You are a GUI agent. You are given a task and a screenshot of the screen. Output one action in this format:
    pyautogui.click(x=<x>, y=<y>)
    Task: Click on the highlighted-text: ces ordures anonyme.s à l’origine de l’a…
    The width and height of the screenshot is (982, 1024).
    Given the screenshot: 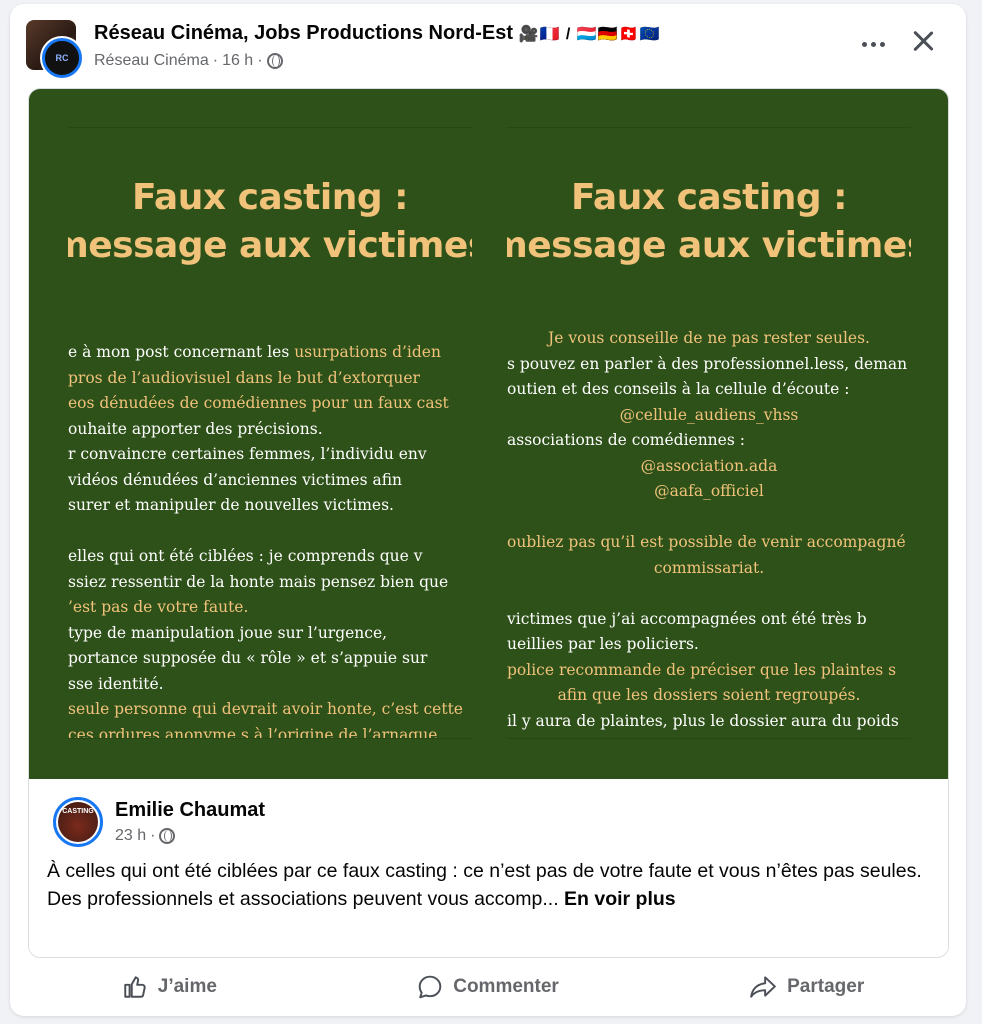 What is the action you would take?
    pyautogui.click(x=255, y=732)
    